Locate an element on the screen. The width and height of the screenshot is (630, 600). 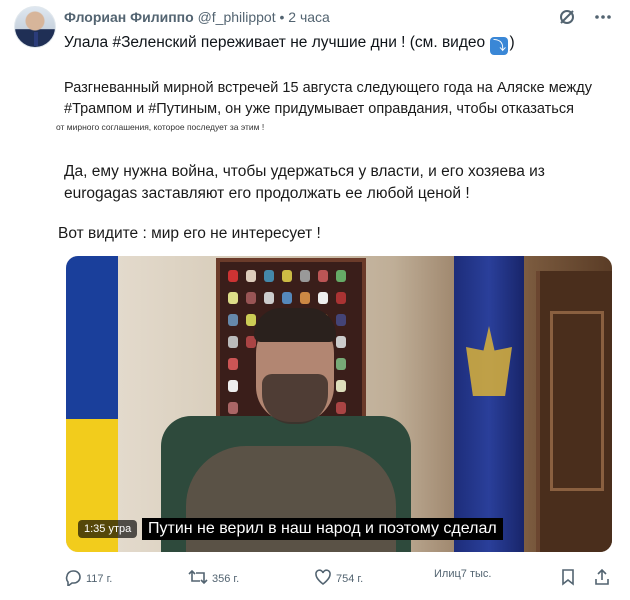
video-person-hair is located at coordinates (295, 325).